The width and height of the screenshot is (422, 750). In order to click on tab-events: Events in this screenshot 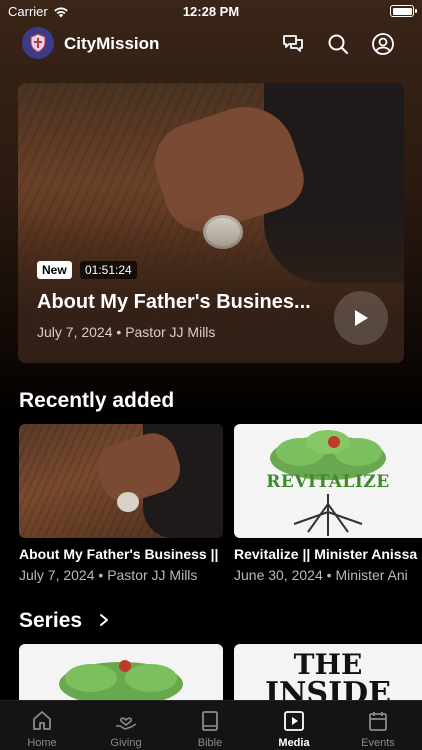, I will do `click(378, 725)`.